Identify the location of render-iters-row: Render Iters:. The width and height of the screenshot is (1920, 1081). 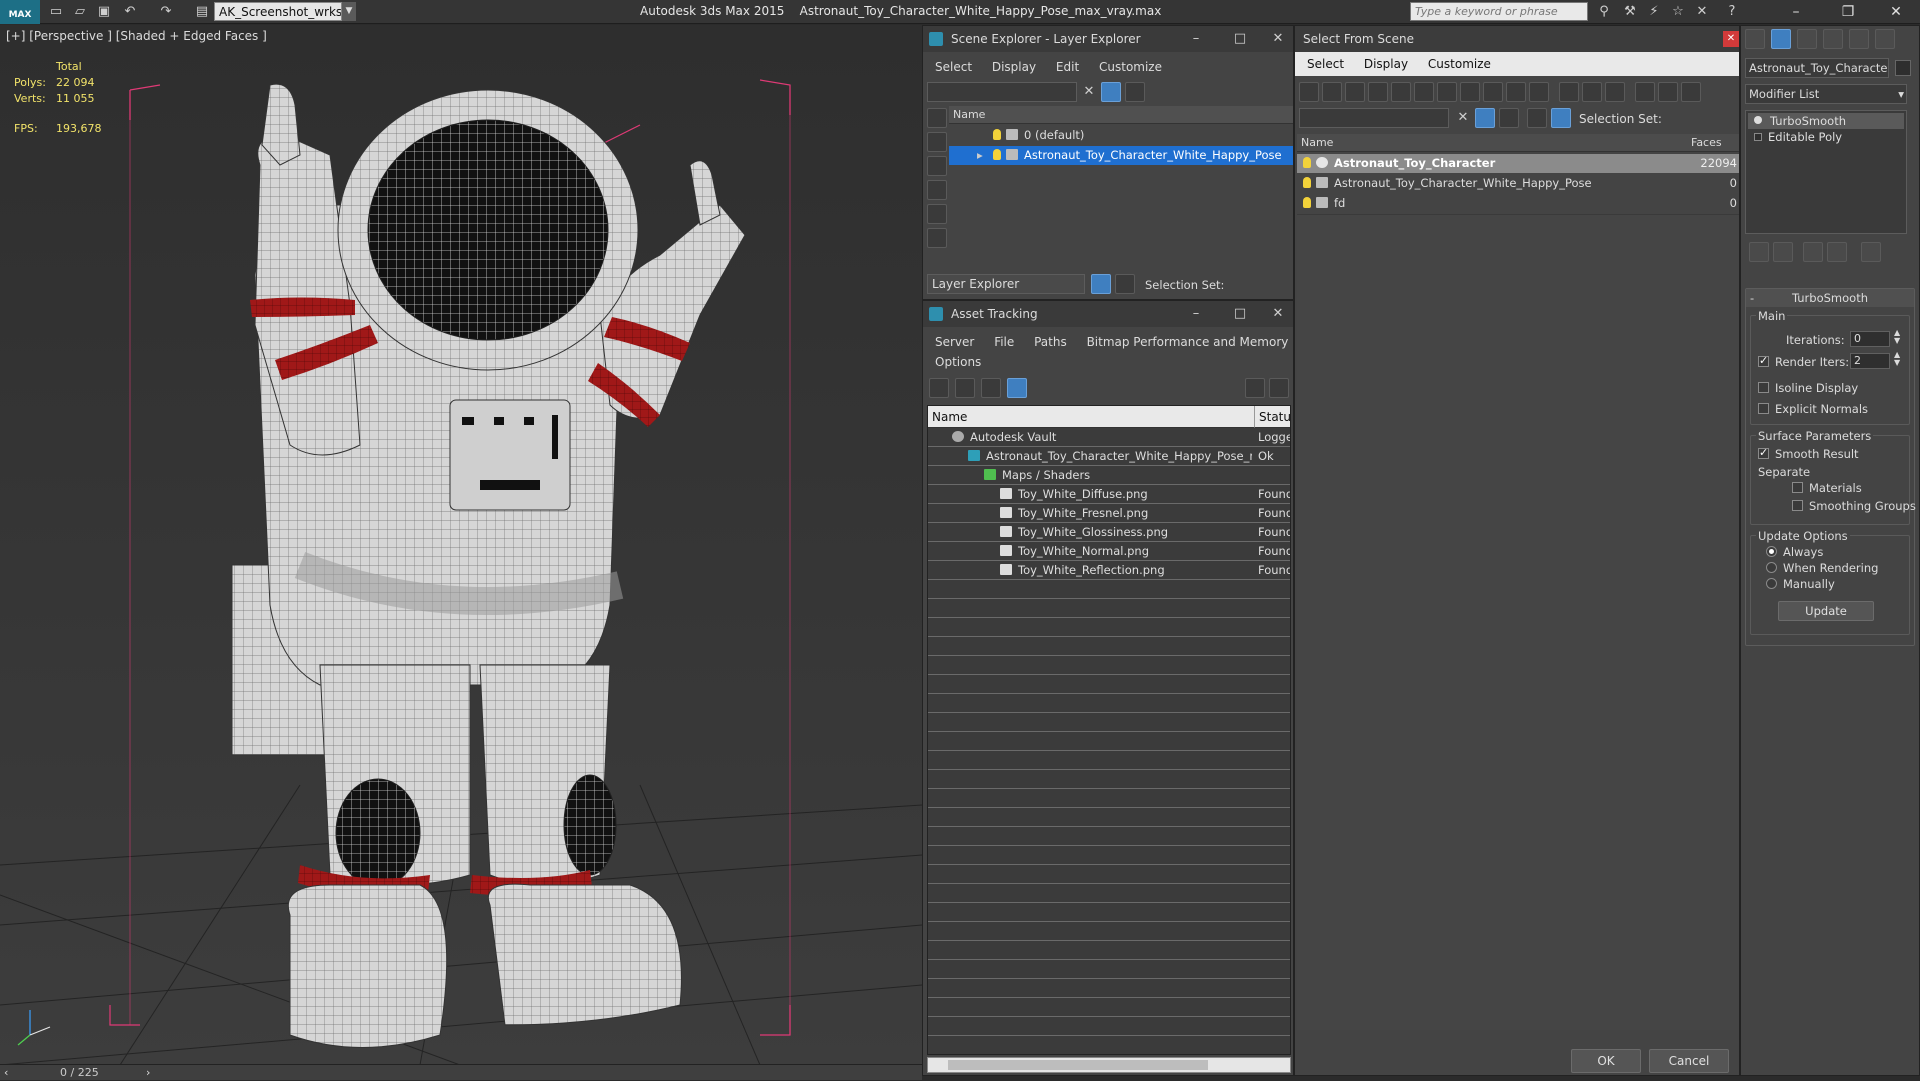
(1803, 361).